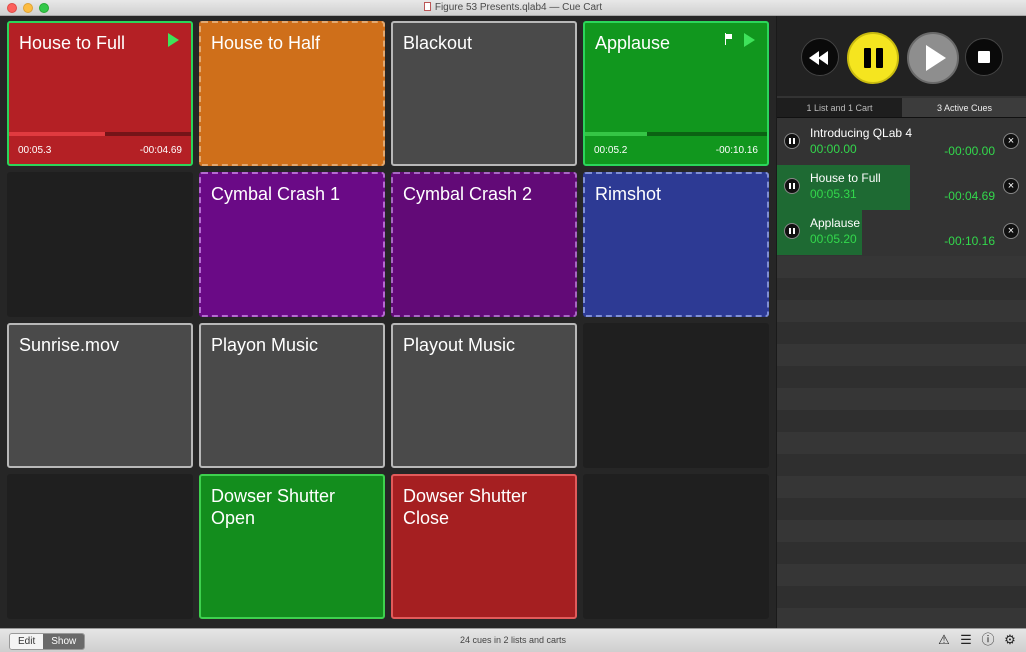 This screenshot has width=1026, height=652. I want to click on active-cue-remaining: -00:04.69, so click(969, 196).